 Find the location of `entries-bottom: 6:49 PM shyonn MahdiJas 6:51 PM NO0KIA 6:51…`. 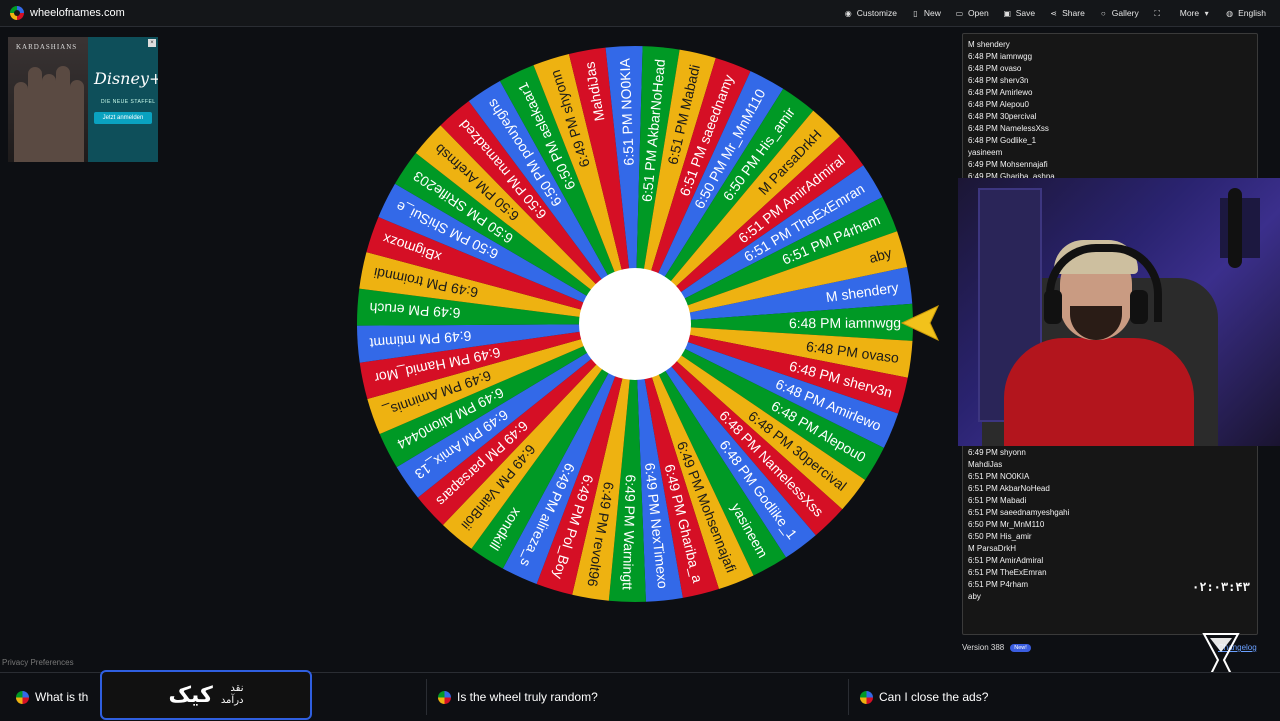

entries-bottom: 6:49 PM shyonn MahdiJas 6:51 PM NO0KIA 6:51… is located at coordinates (1018, 525).